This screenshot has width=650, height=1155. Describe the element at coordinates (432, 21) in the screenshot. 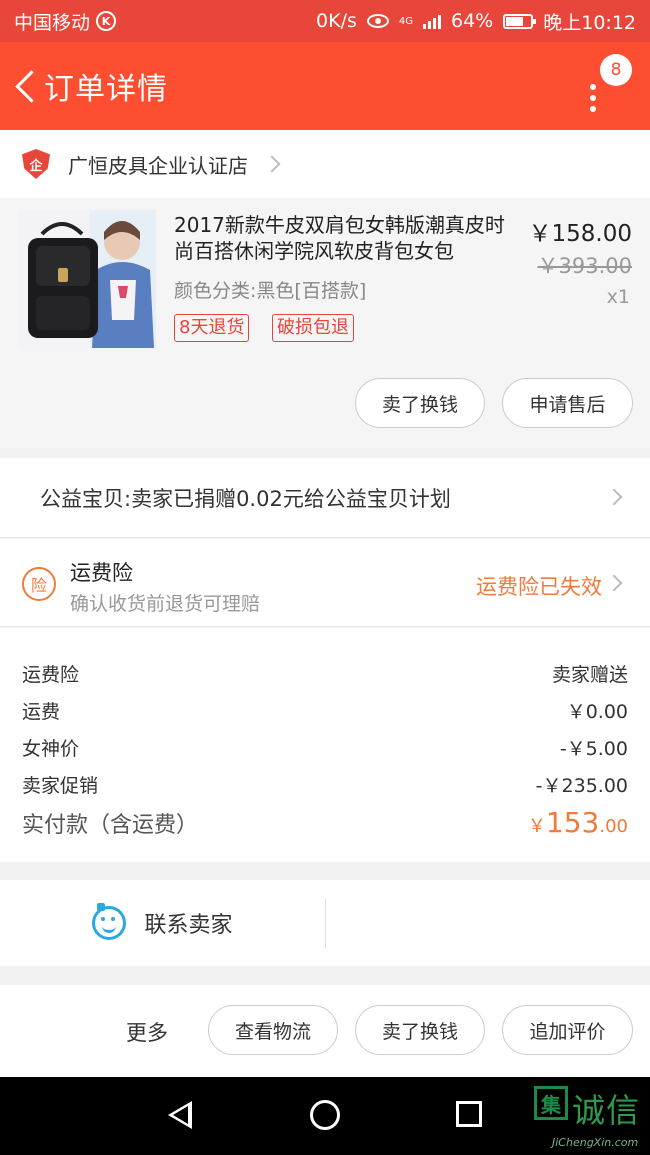

I see `signal-icon` at that location.